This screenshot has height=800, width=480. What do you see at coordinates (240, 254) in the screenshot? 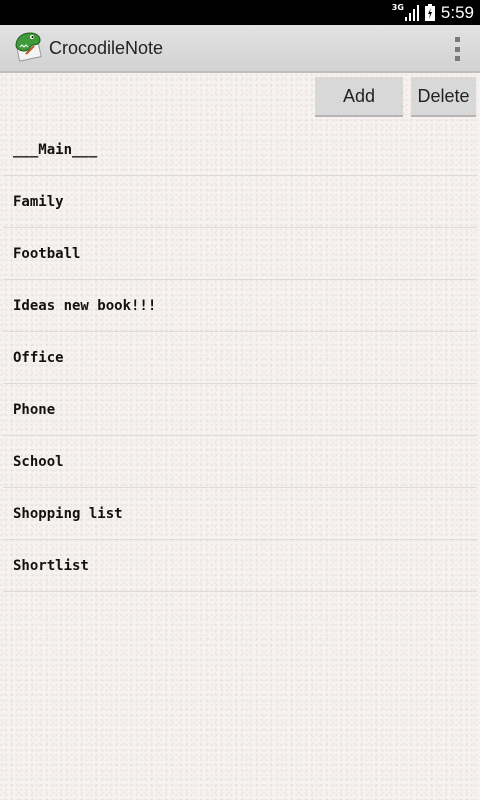
I see `list-item: Football` at bounding box center [240, 254].